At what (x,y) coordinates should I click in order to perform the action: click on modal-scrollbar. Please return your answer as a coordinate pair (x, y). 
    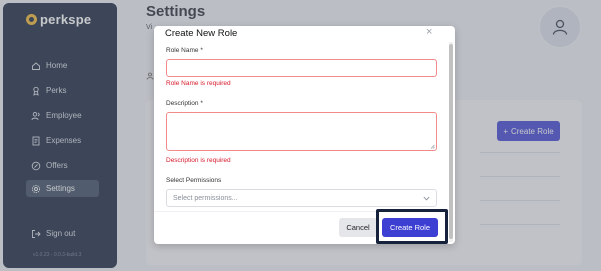
    Looking at the image, I should click on (451, 142).